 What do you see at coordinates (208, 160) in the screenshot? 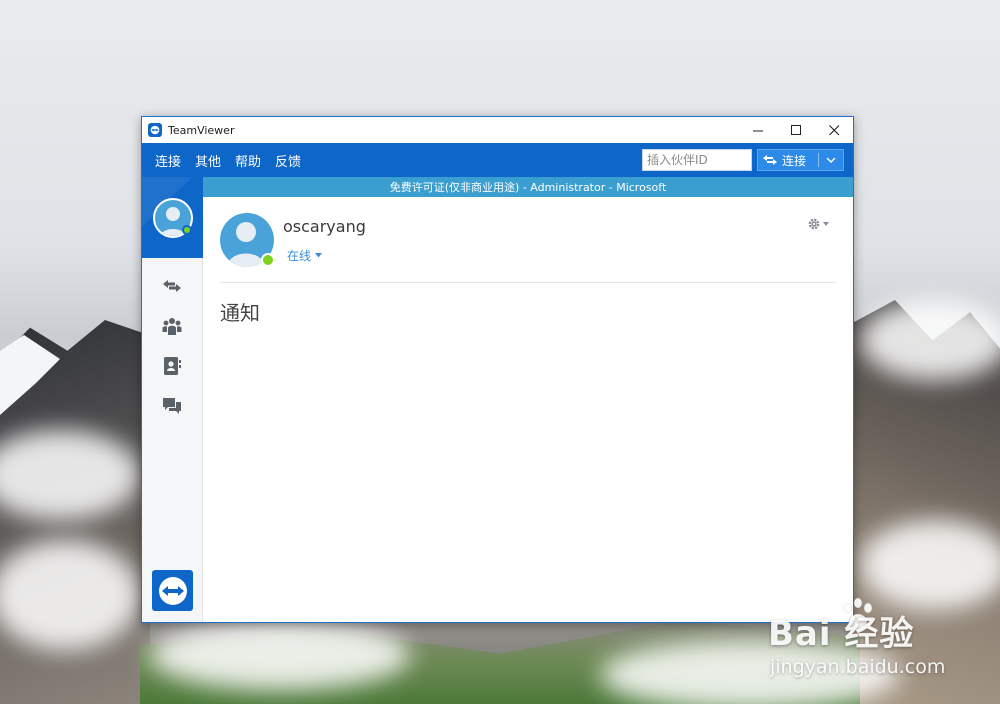
I see `menu-other: 其他` at bounding box center [208, 160].